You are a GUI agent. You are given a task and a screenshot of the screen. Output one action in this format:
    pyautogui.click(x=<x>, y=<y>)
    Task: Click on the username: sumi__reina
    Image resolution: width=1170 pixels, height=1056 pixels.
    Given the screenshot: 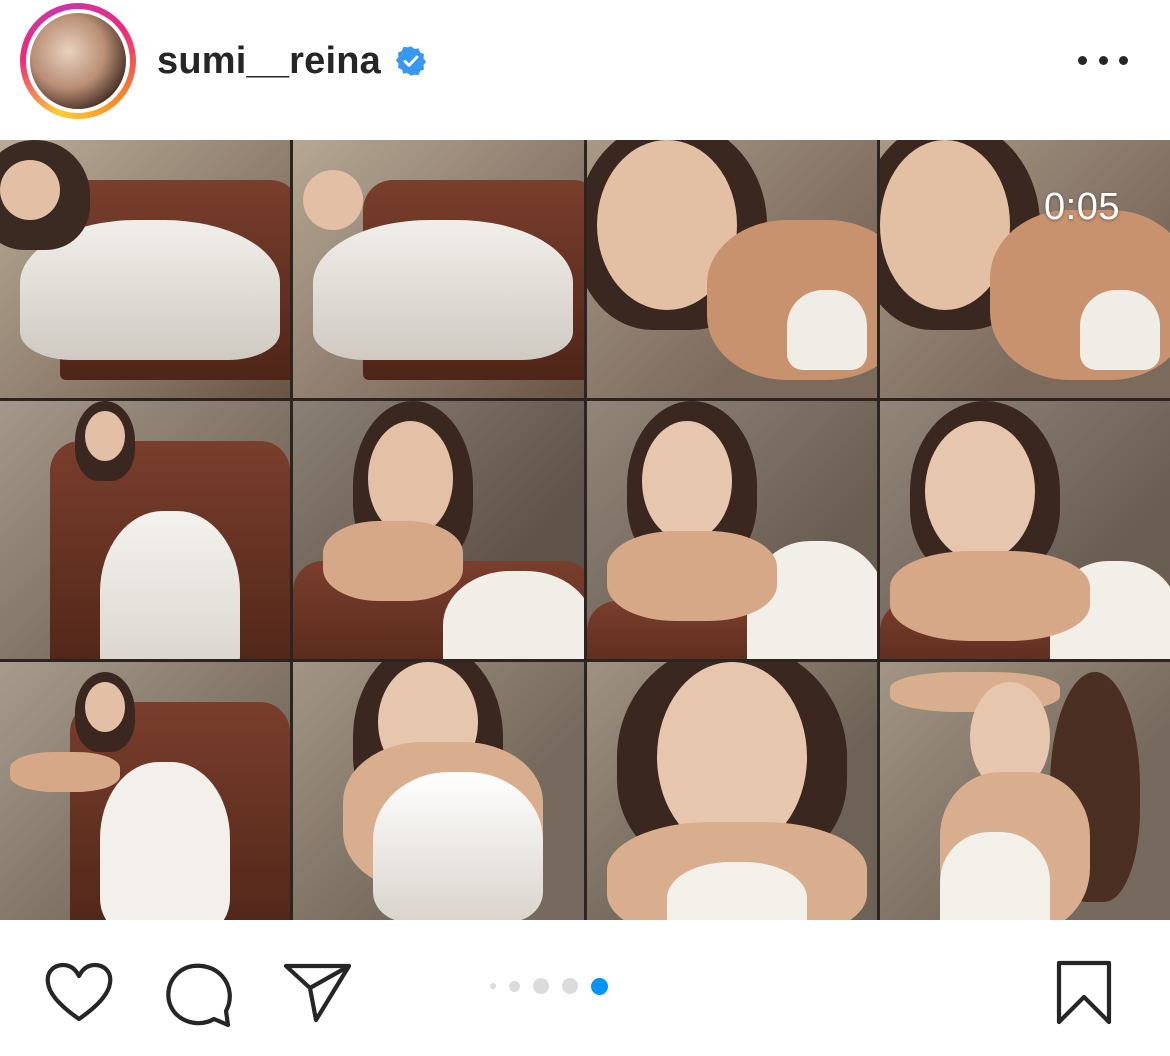 What is the action you would take?
    pyautogui.click(x=269, y=61)
    